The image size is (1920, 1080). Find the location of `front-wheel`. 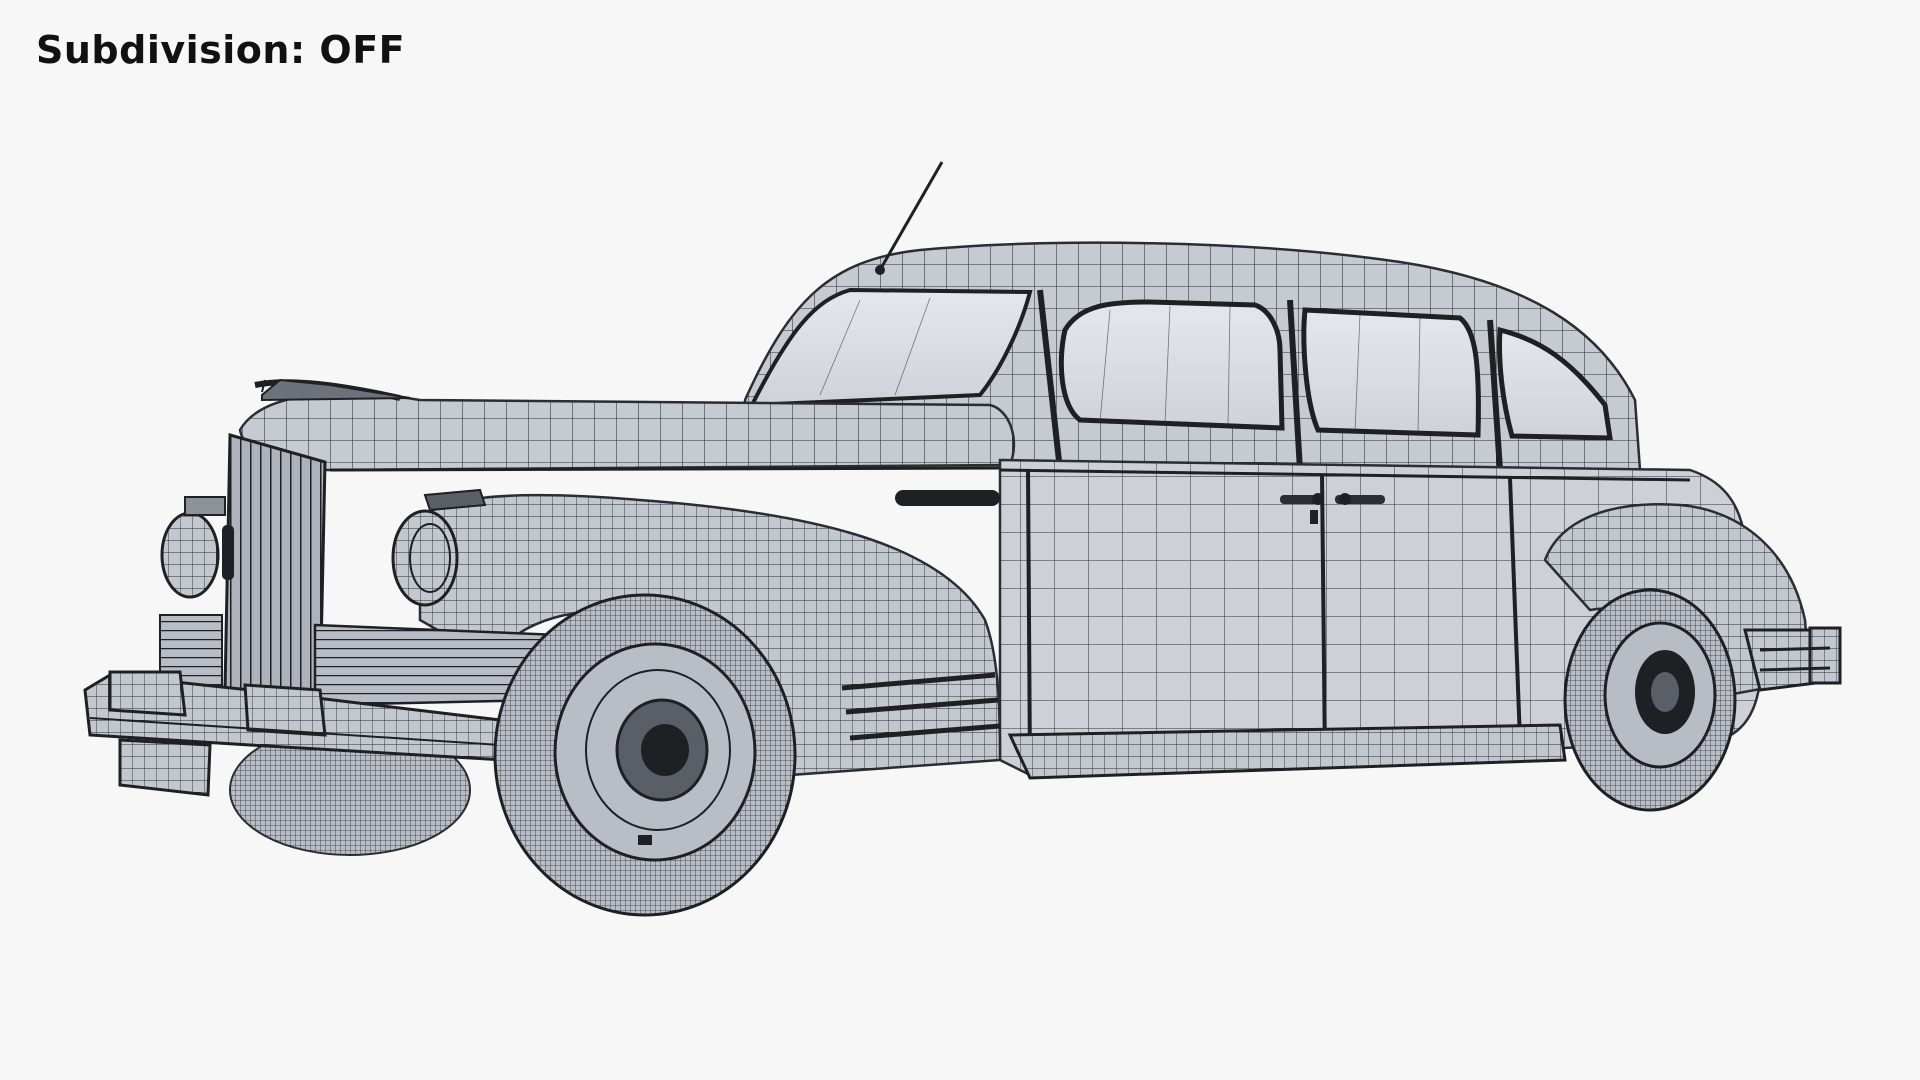

front-wheel is located at coordinates (645, 755).